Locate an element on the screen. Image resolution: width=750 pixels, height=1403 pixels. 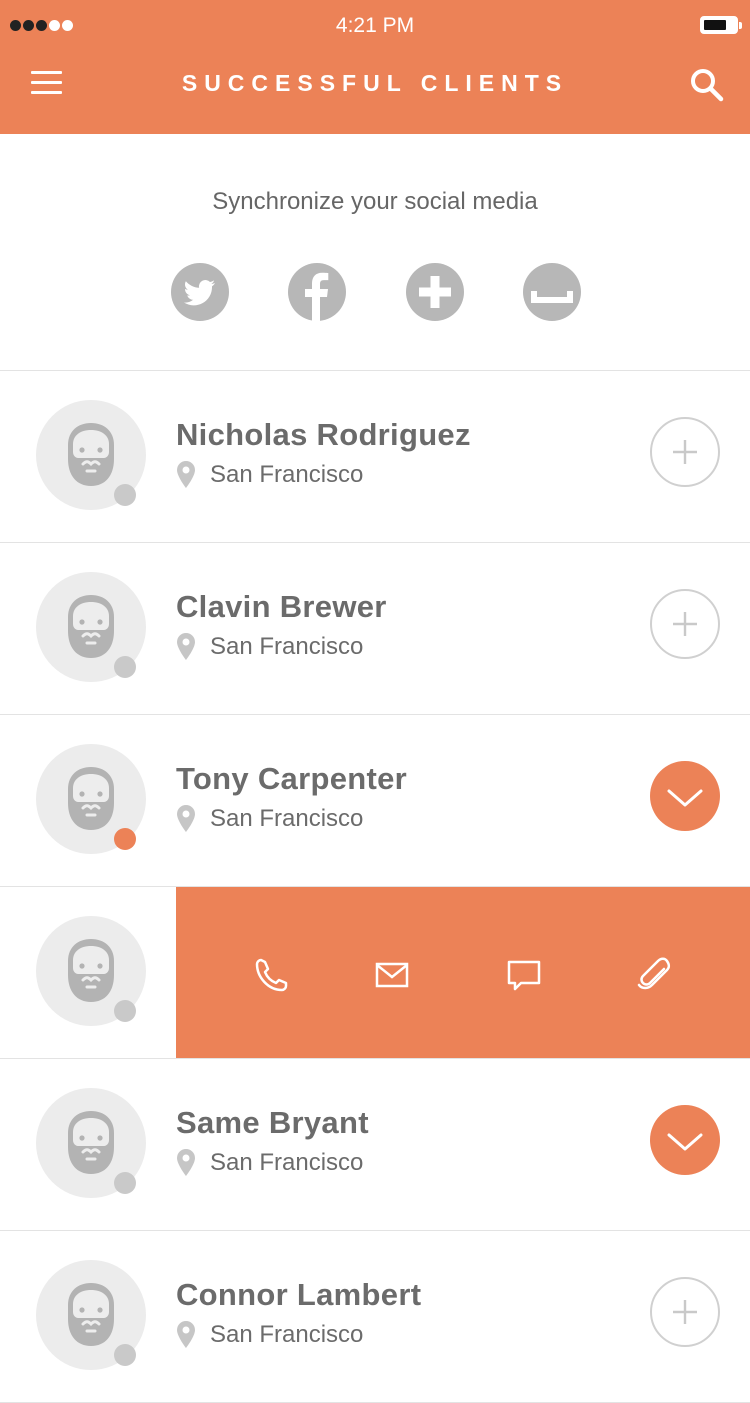
client-name: Tony Carpenter is located at coordinates (291, 778).